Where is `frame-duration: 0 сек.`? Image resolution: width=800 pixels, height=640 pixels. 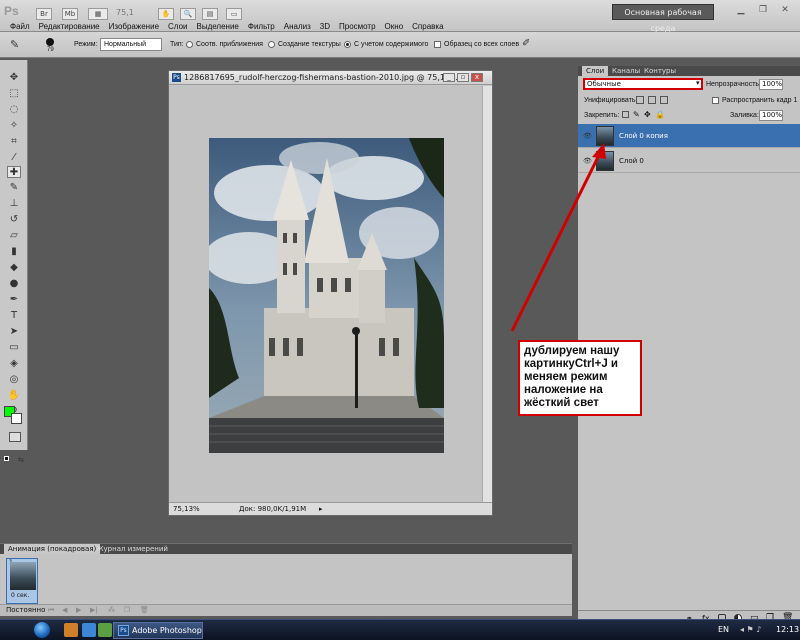 frame-duration: 0 сек. is located at coordinates (20, 595).